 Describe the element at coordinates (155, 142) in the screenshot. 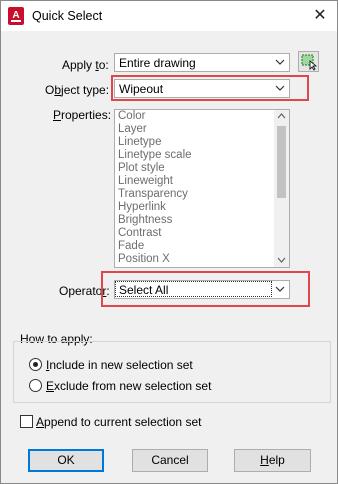

I see `list-item: Linetype` at that location.